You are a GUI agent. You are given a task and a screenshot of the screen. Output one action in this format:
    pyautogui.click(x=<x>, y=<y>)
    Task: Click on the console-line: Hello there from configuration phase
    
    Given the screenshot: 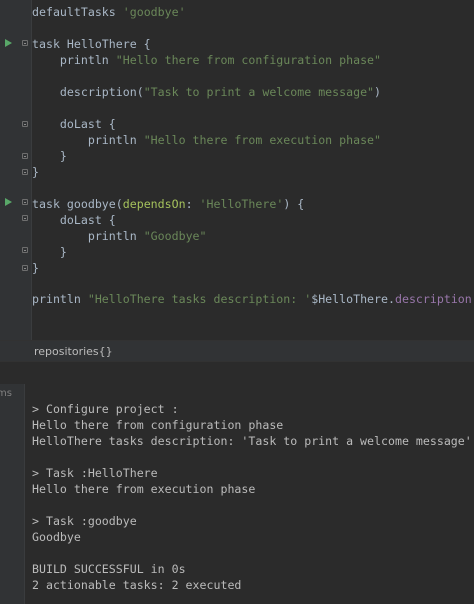 What is the action you would take?
    pyautogui.click(x=158, y=425)
    